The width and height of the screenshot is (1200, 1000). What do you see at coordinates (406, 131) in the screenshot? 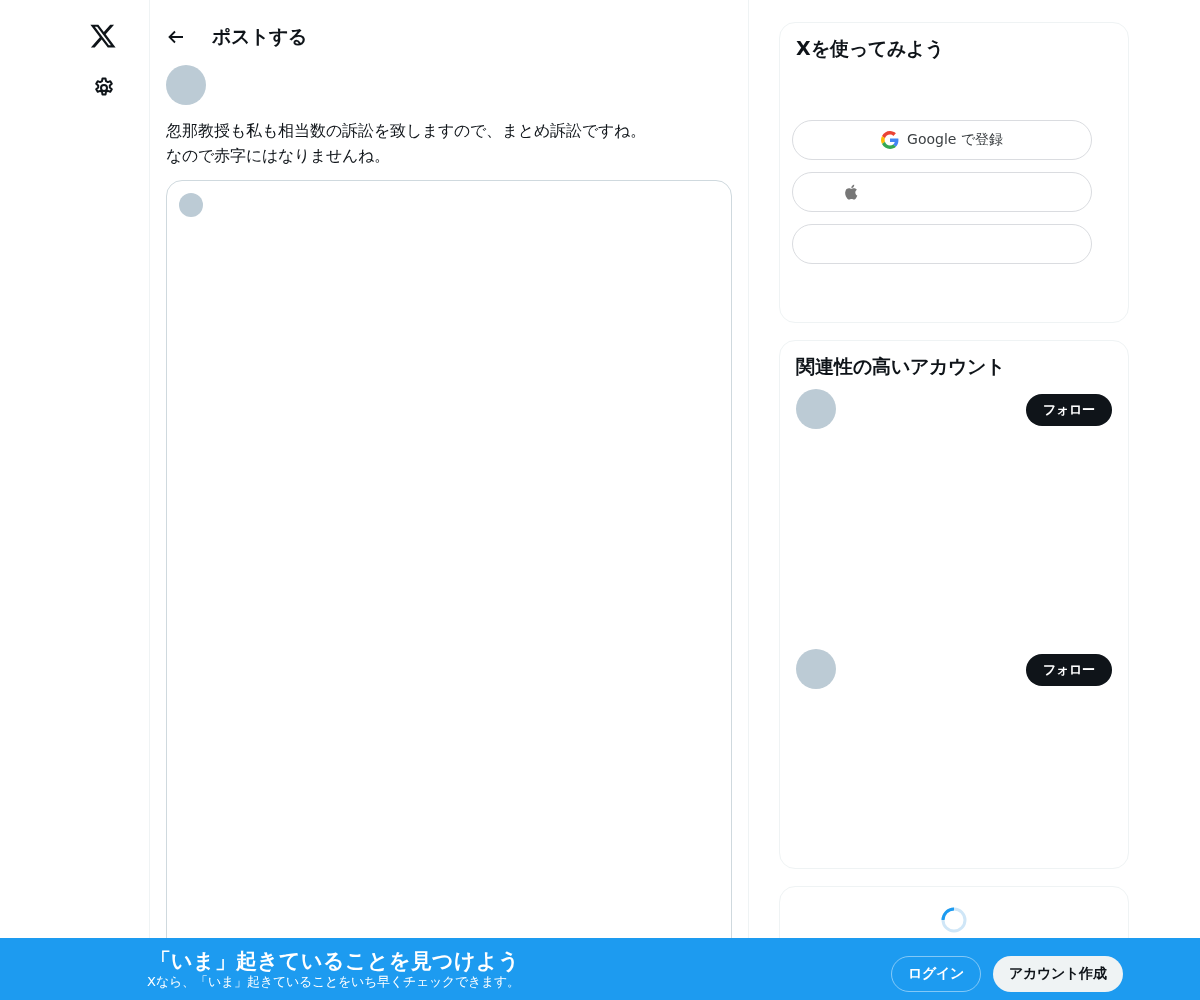
I see `post-text: 忽那教授も私も相当数の訴訟を致しますので、まとめ訴訟ですね。` at bounding box center [406, 131].